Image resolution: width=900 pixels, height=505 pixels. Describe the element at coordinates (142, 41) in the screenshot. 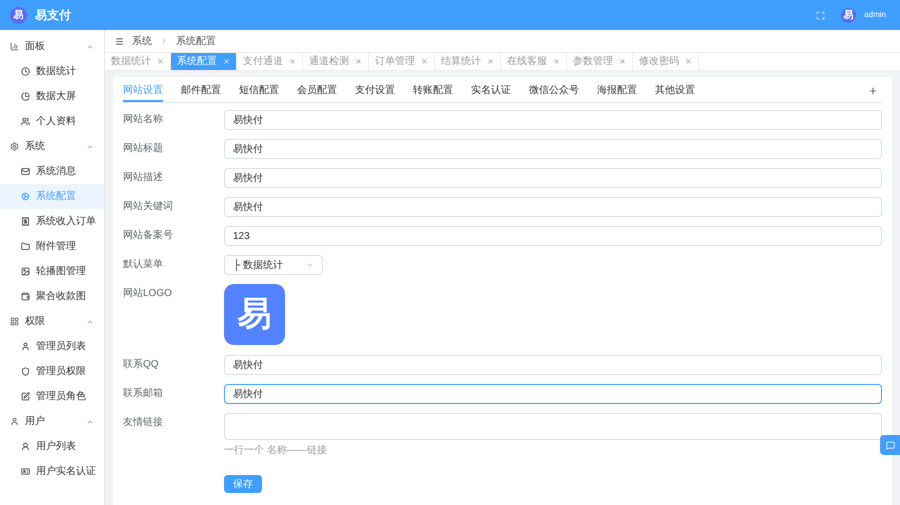

I see `breadcrumb-item: 系统` at that location.